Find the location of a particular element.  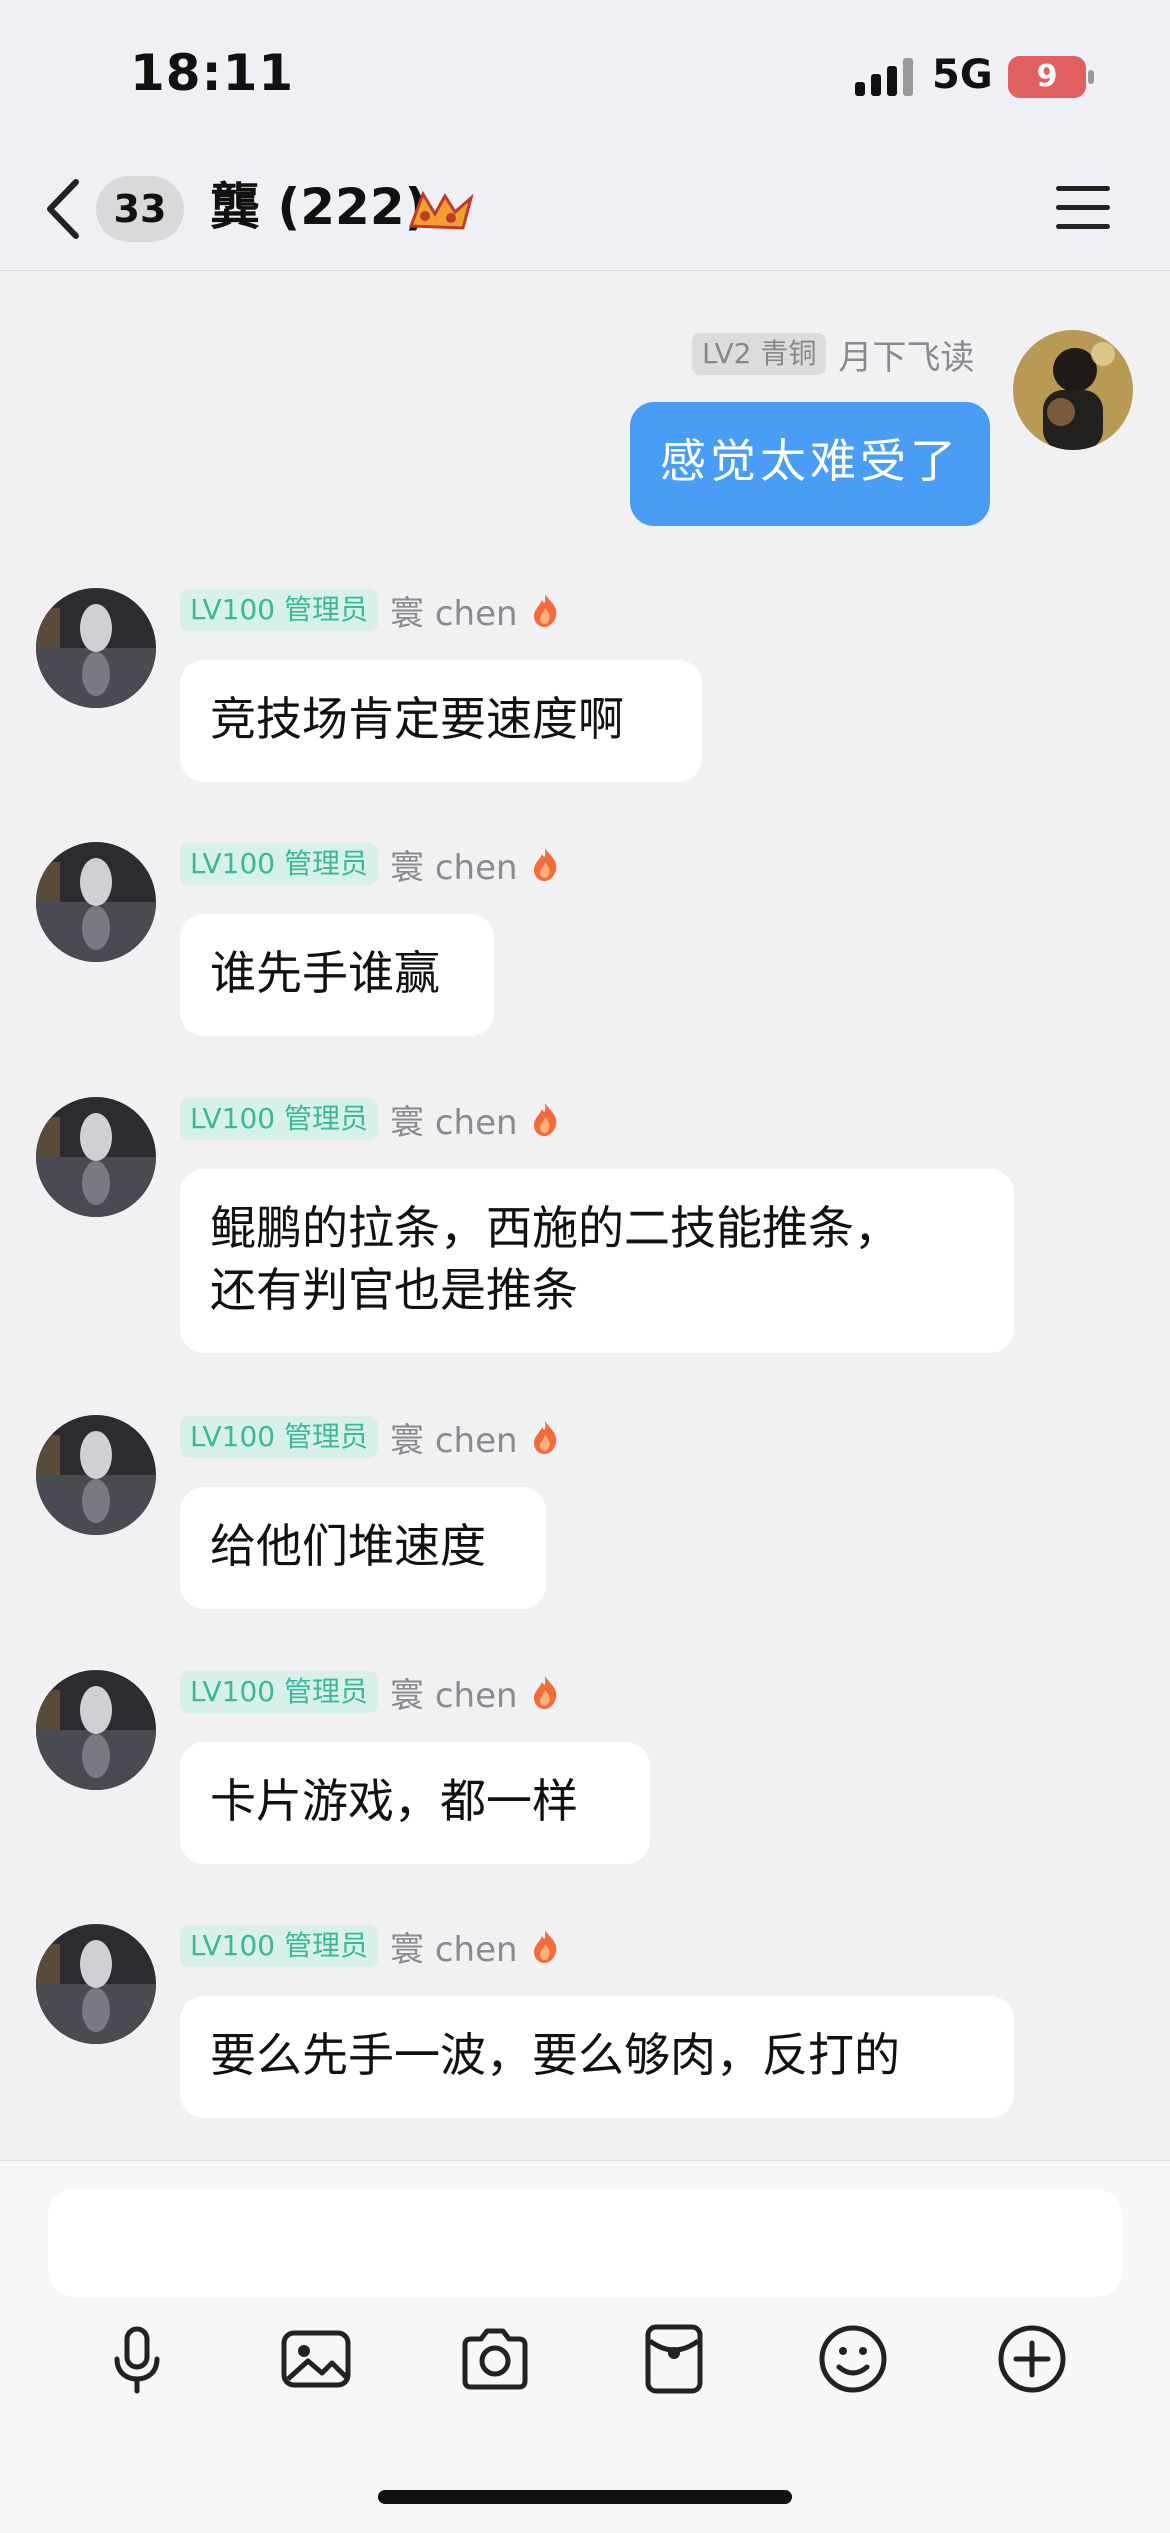

microphone-icon is located at coordinates (137, 2359).